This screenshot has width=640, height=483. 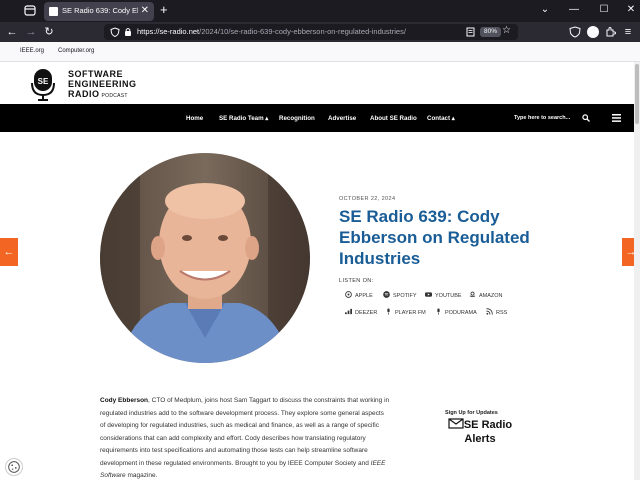 What do you see at coordinates (361, 312) in the screenshot?
I see `platform-deezer: DEEZER` at bounding box center [361, 312].